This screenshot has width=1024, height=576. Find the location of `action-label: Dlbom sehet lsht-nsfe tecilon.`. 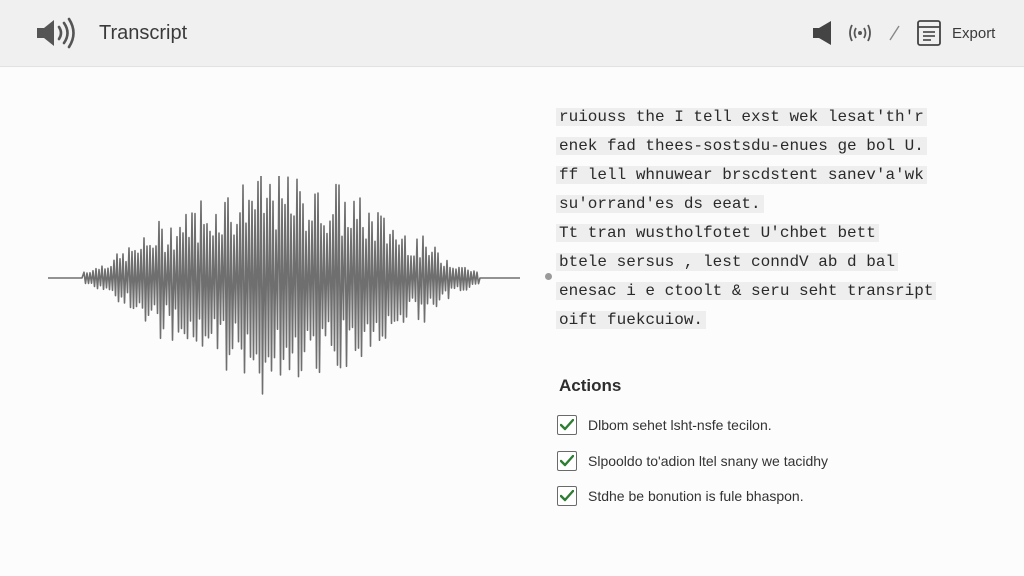

action-label: Dlbom sehet lsht-nsfe tecilon. is located at coordinates (680, 425).